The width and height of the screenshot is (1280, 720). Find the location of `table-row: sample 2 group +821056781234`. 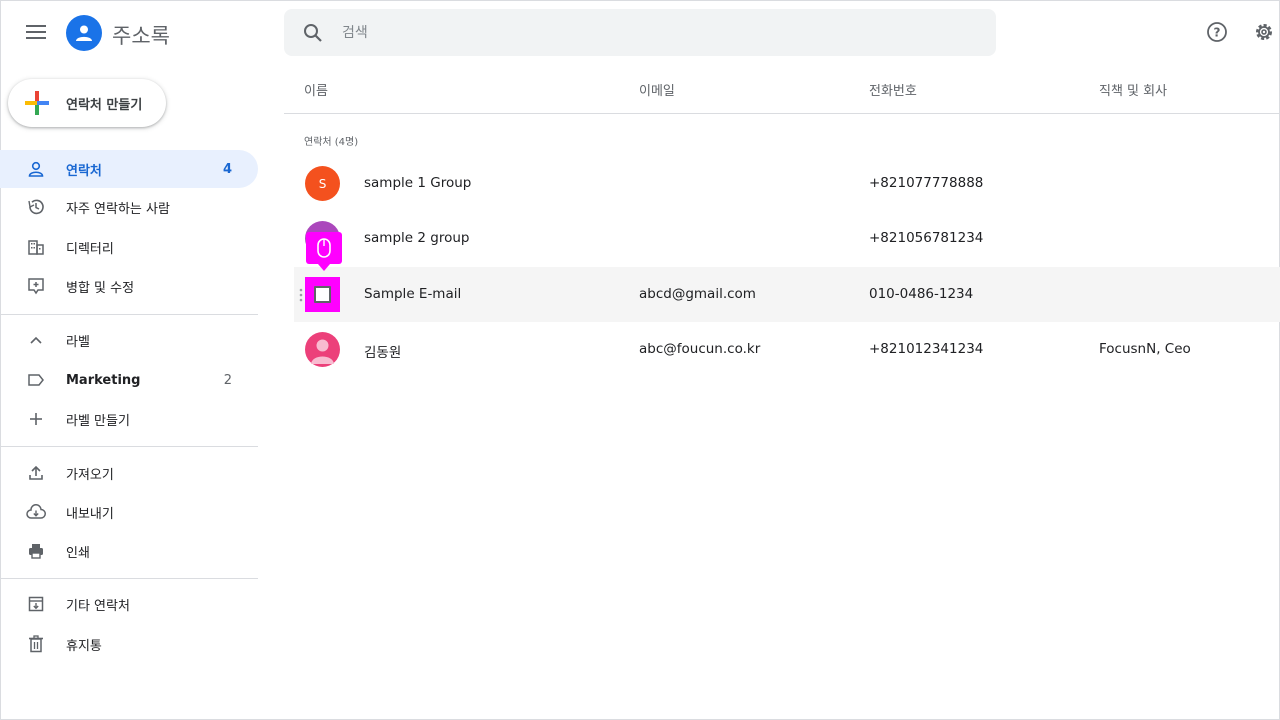

table-row: sample 2 group +821056781234 is located at coordinates (787, 238).